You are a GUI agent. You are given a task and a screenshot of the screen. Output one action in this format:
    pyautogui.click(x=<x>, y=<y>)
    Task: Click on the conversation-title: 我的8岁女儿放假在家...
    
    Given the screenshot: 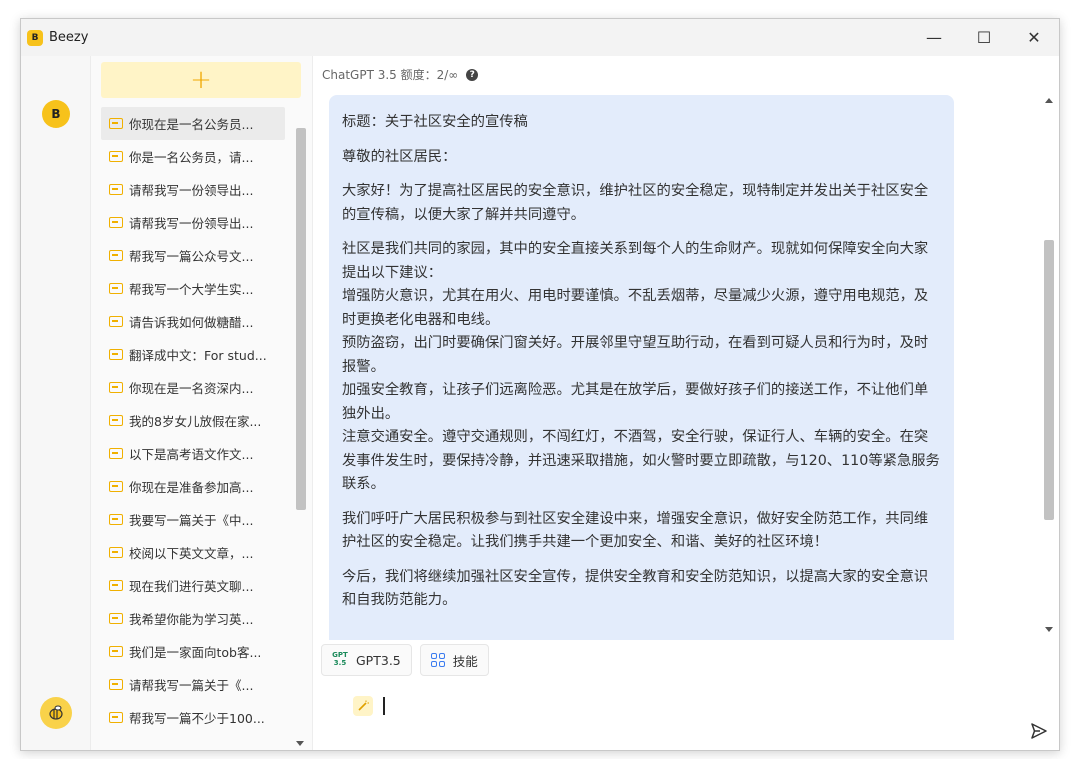 What is the action you would take?
    pyautogui.click(x=195, y=421)
    